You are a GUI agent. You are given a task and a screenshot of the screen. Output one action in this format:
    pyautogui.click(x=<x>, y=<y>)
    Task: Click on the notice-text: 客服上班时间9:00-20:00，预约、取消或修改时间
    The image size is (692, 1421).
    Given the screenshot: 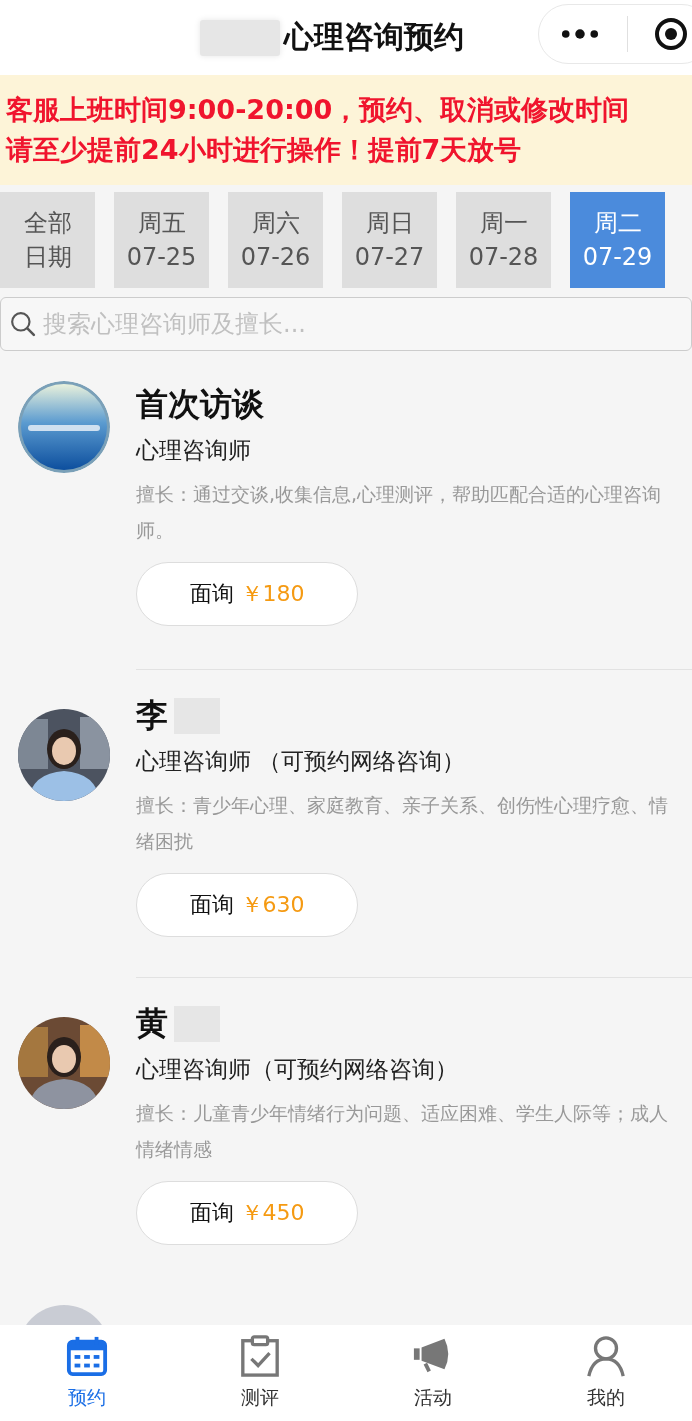 What is the action you would take?
    pyautogui.click(x=318, y=110)
    